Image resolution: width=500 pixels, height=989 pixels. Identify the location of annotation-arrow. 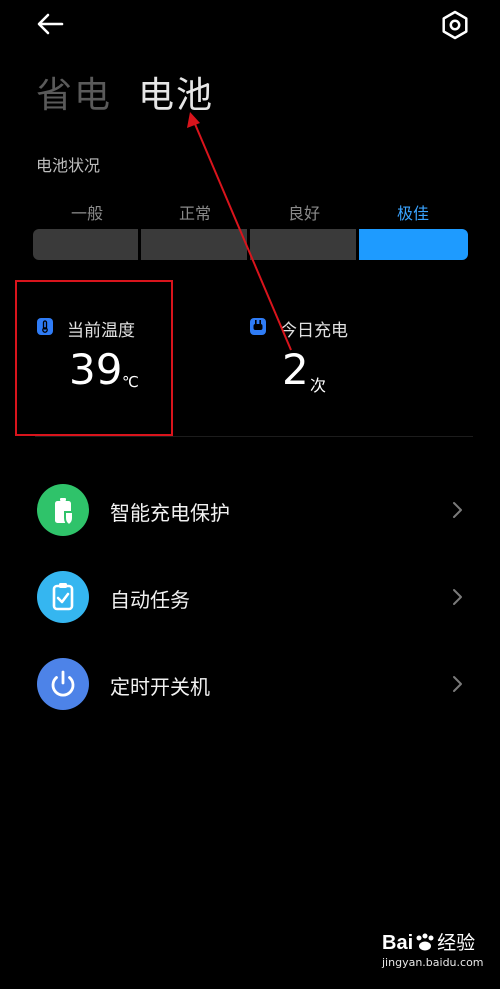
(239, 231).